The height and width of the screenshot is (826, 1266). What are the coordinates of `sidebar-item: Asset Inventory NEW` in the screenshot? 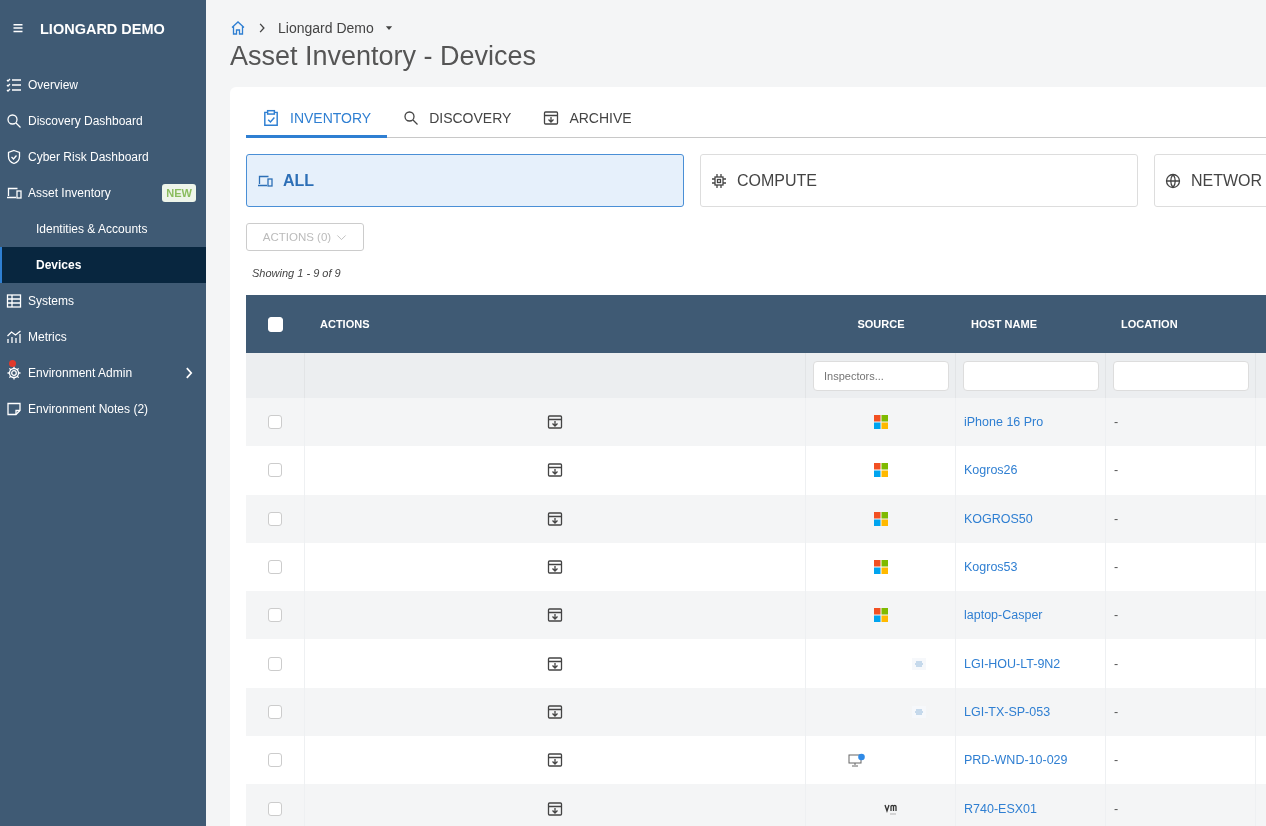 It's located at (103, 193).